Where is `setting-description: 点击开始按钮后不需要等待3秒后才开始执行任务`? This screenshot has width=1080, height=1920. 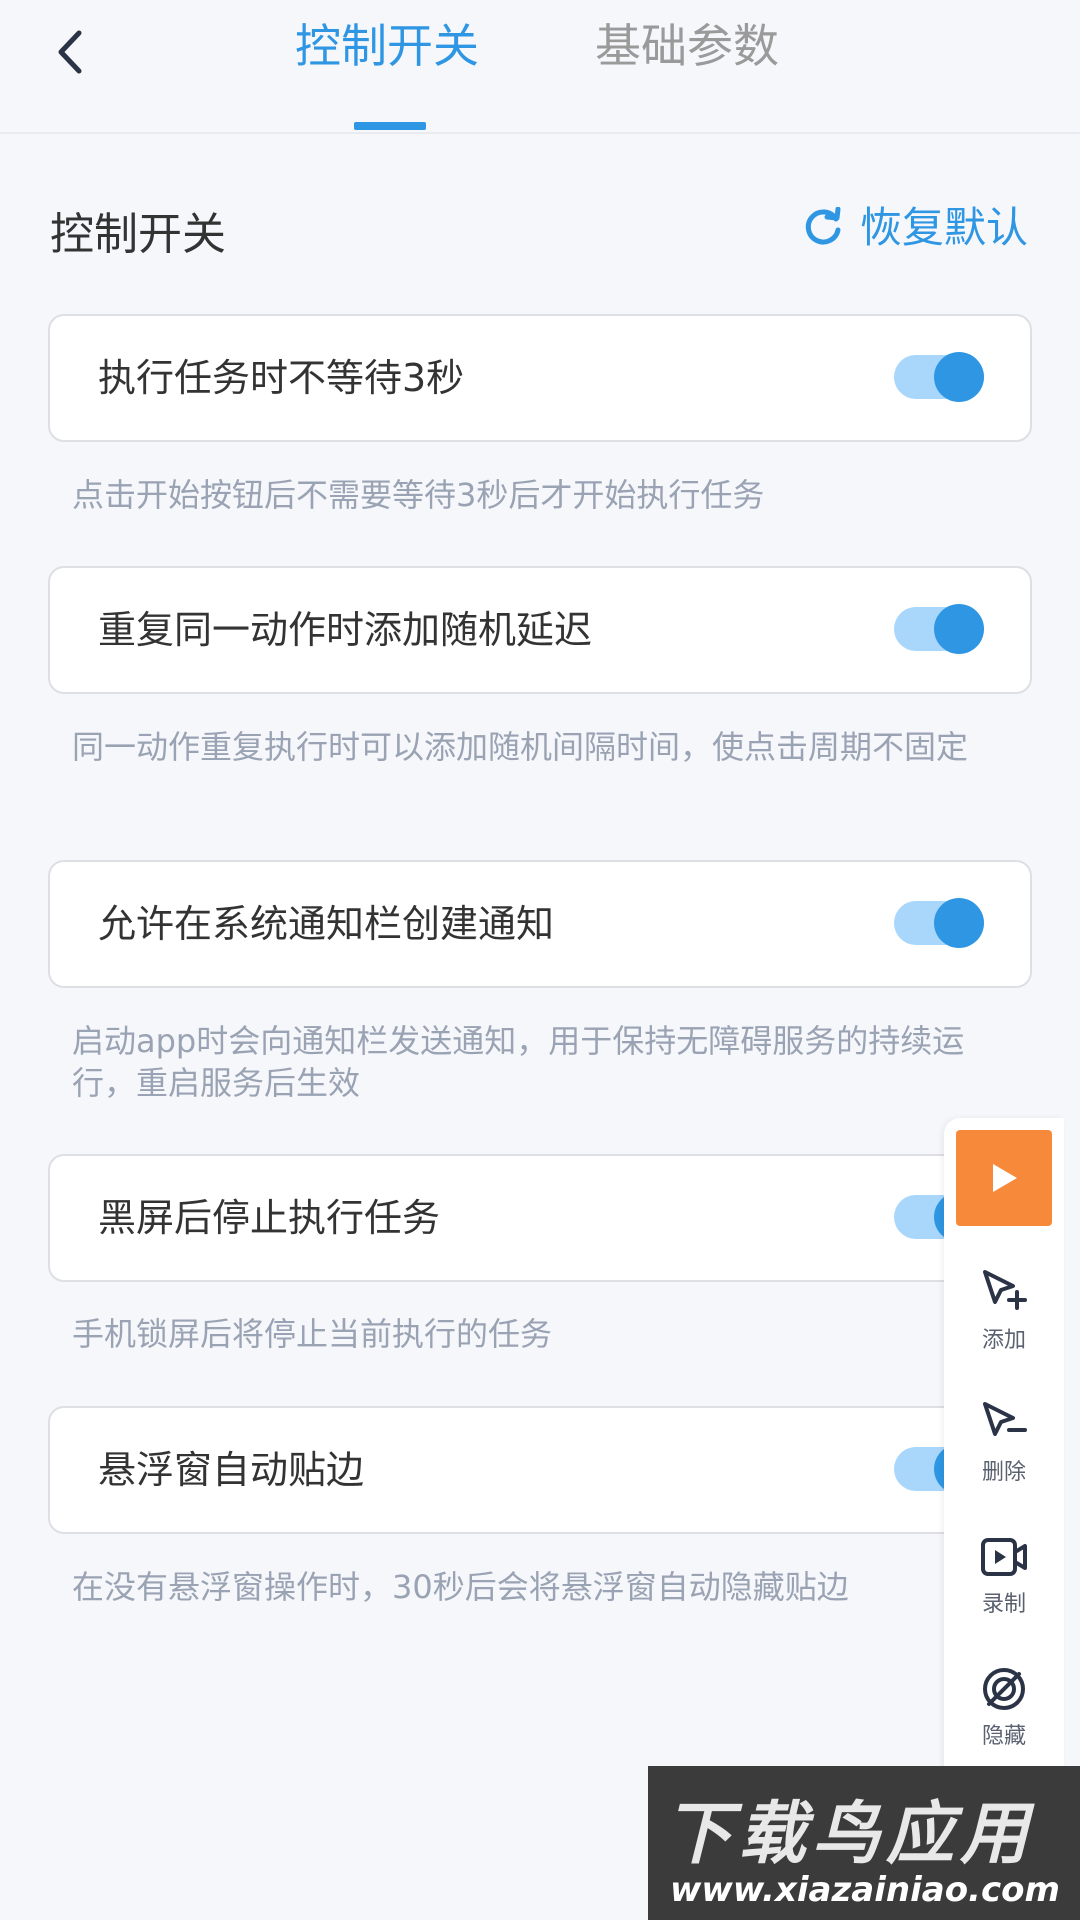 setting-description: 点击开始按钮后不需要等待3秒后才开始执行任务 is located at coordinates (418, 495).